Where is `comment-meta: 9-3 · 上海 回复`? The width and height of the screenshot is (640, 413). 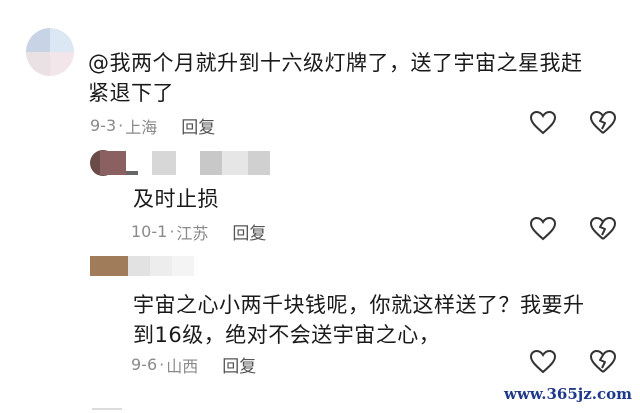 comment-meta: 9-3 · 上海 回复 is located at coordinates (152, 125).